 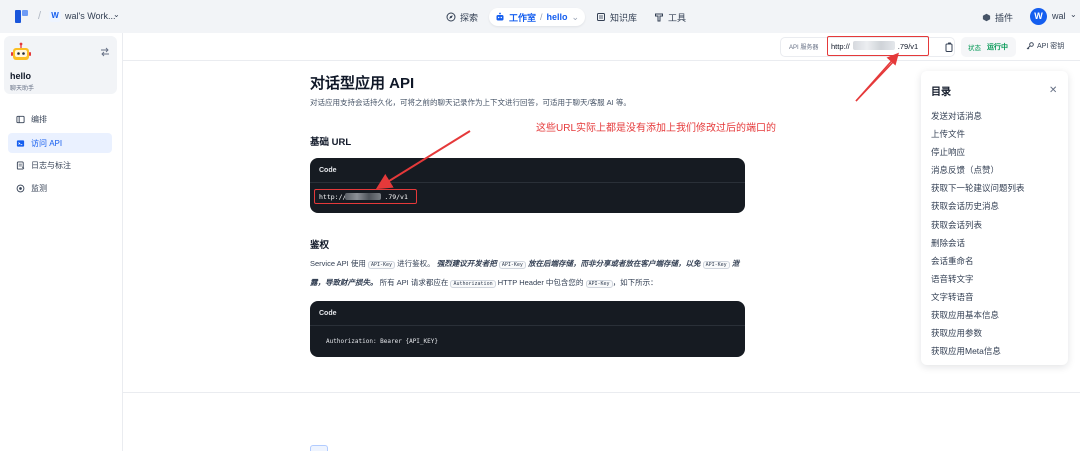 What do you see at coordinates (21, 51) in the screenshot?
I see `robot-avatar-icon` at bounding box center [21, 51].